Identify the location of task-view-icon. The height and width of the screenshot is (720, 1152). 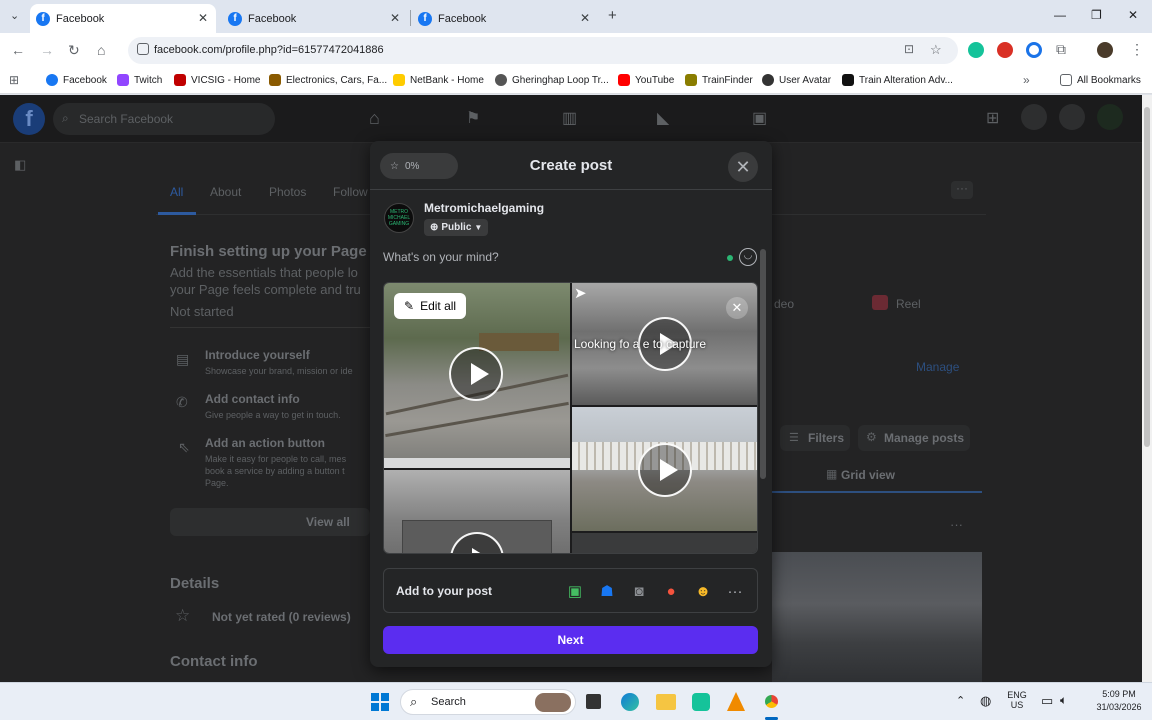
(593, 701).